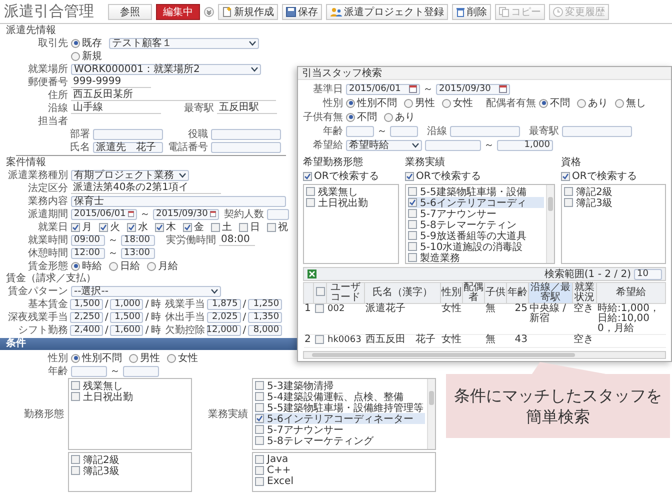  I want to click on column-header: 希望給, so click(631, 293).